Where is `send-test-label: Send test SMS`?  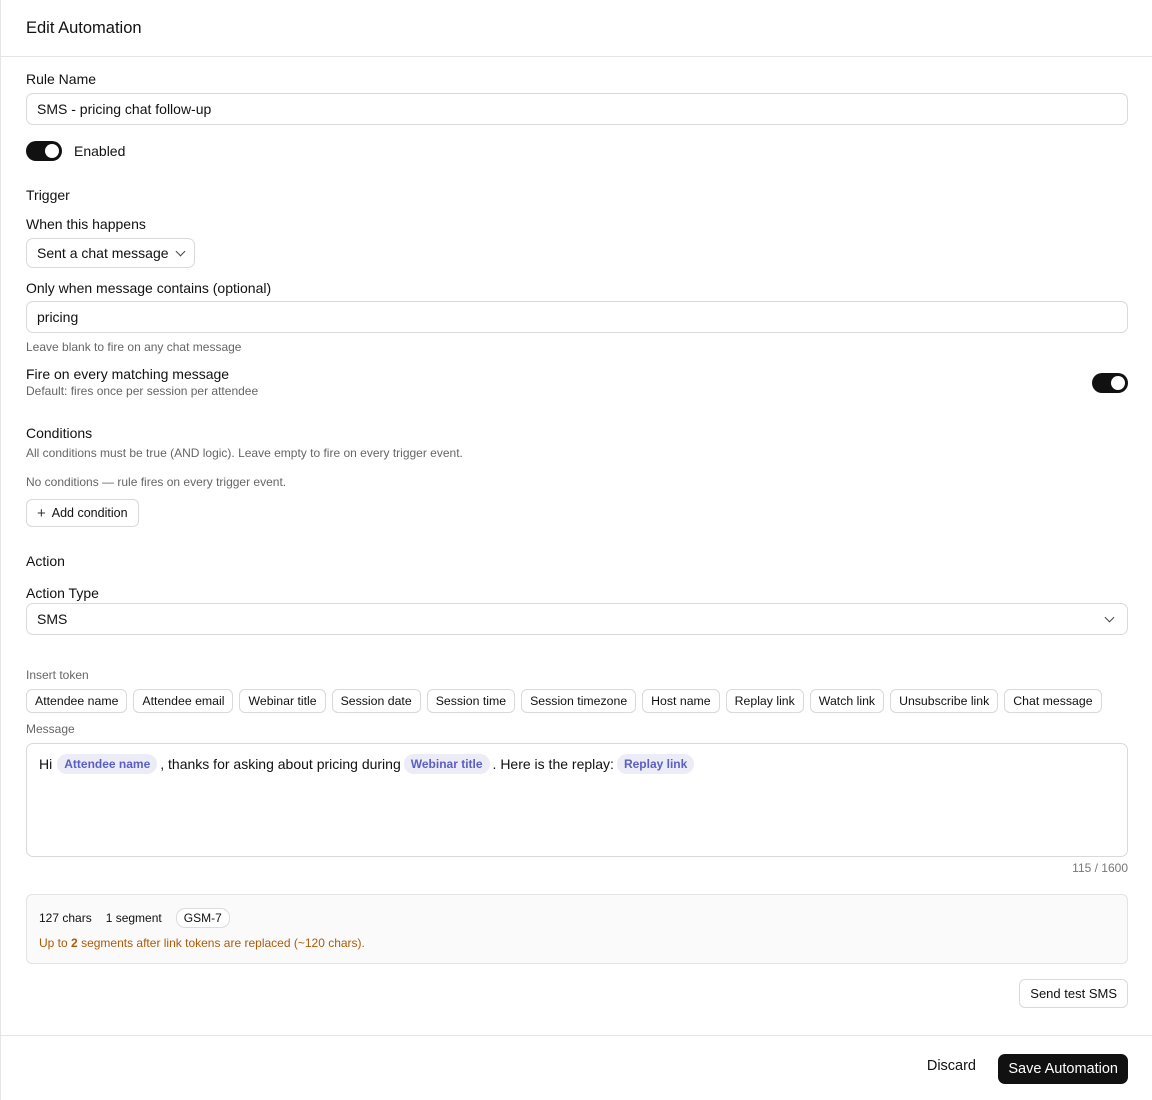 send-test-label: Send test SMS is located at coordinates (1073, 993).